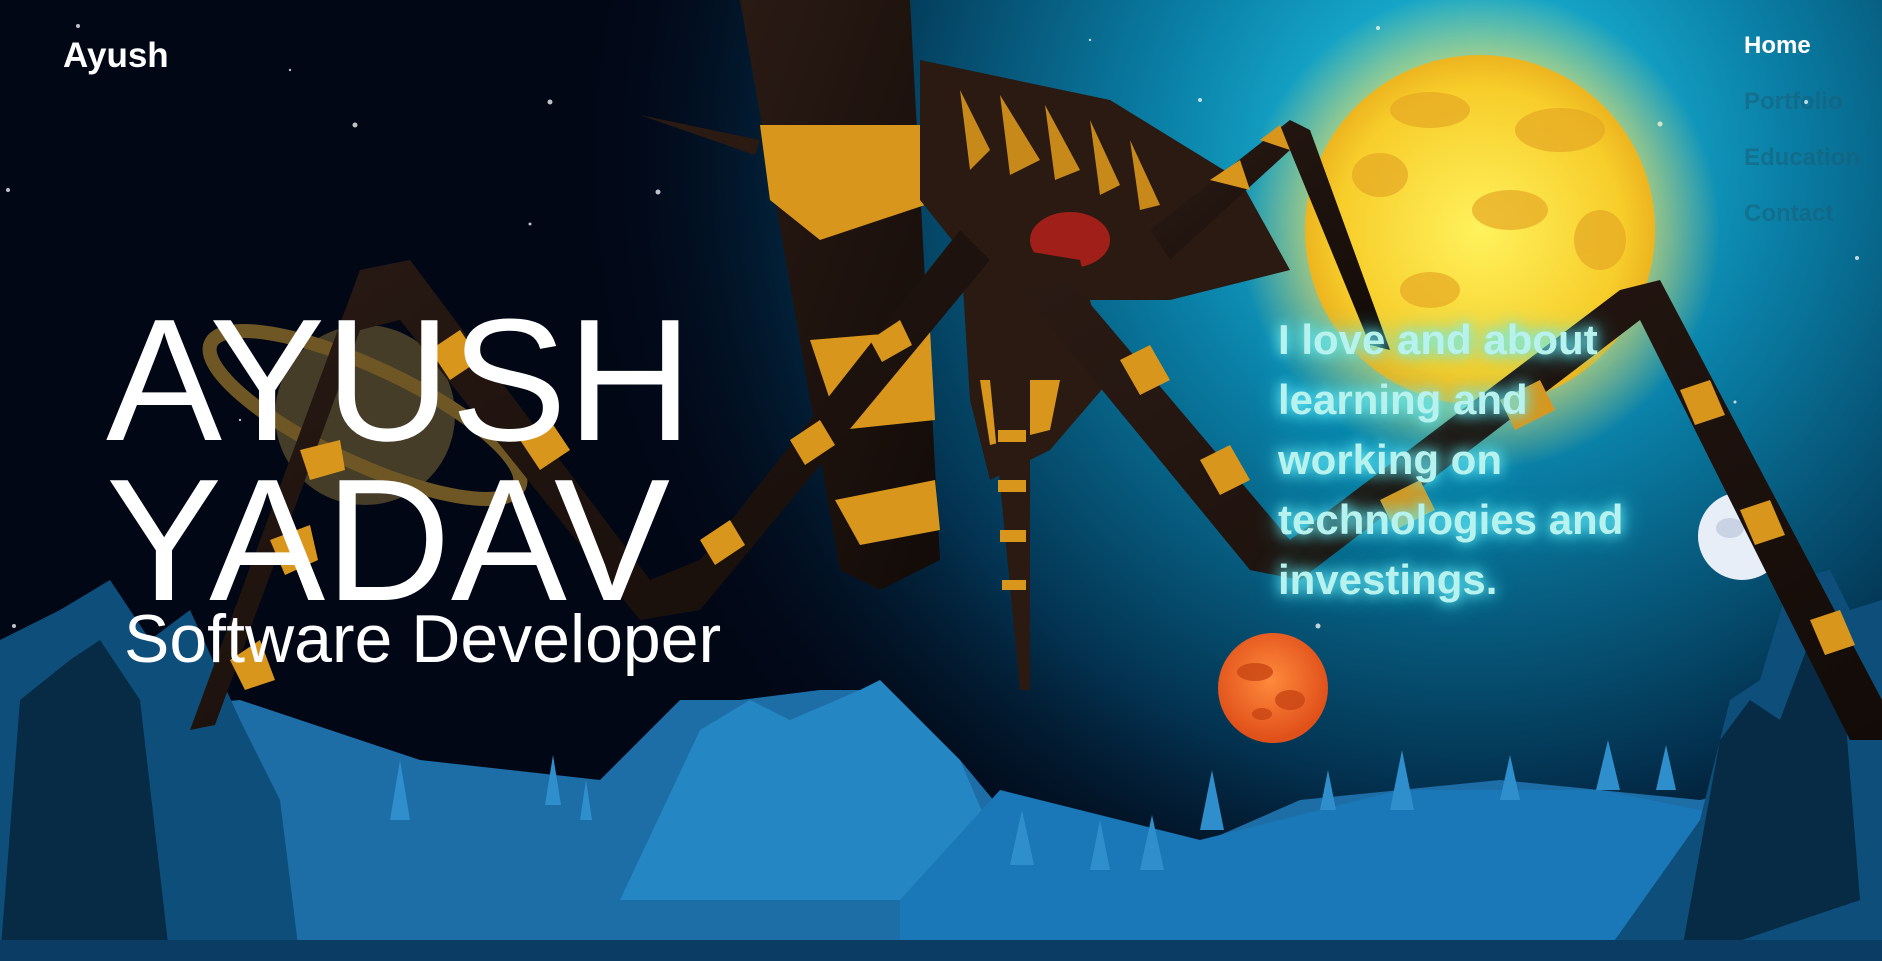  What do you see at coordinates (1802, 102) in the screenshot?
I see `nav-item-portfolio: Portfolio` at bounding box center [1802, 102].